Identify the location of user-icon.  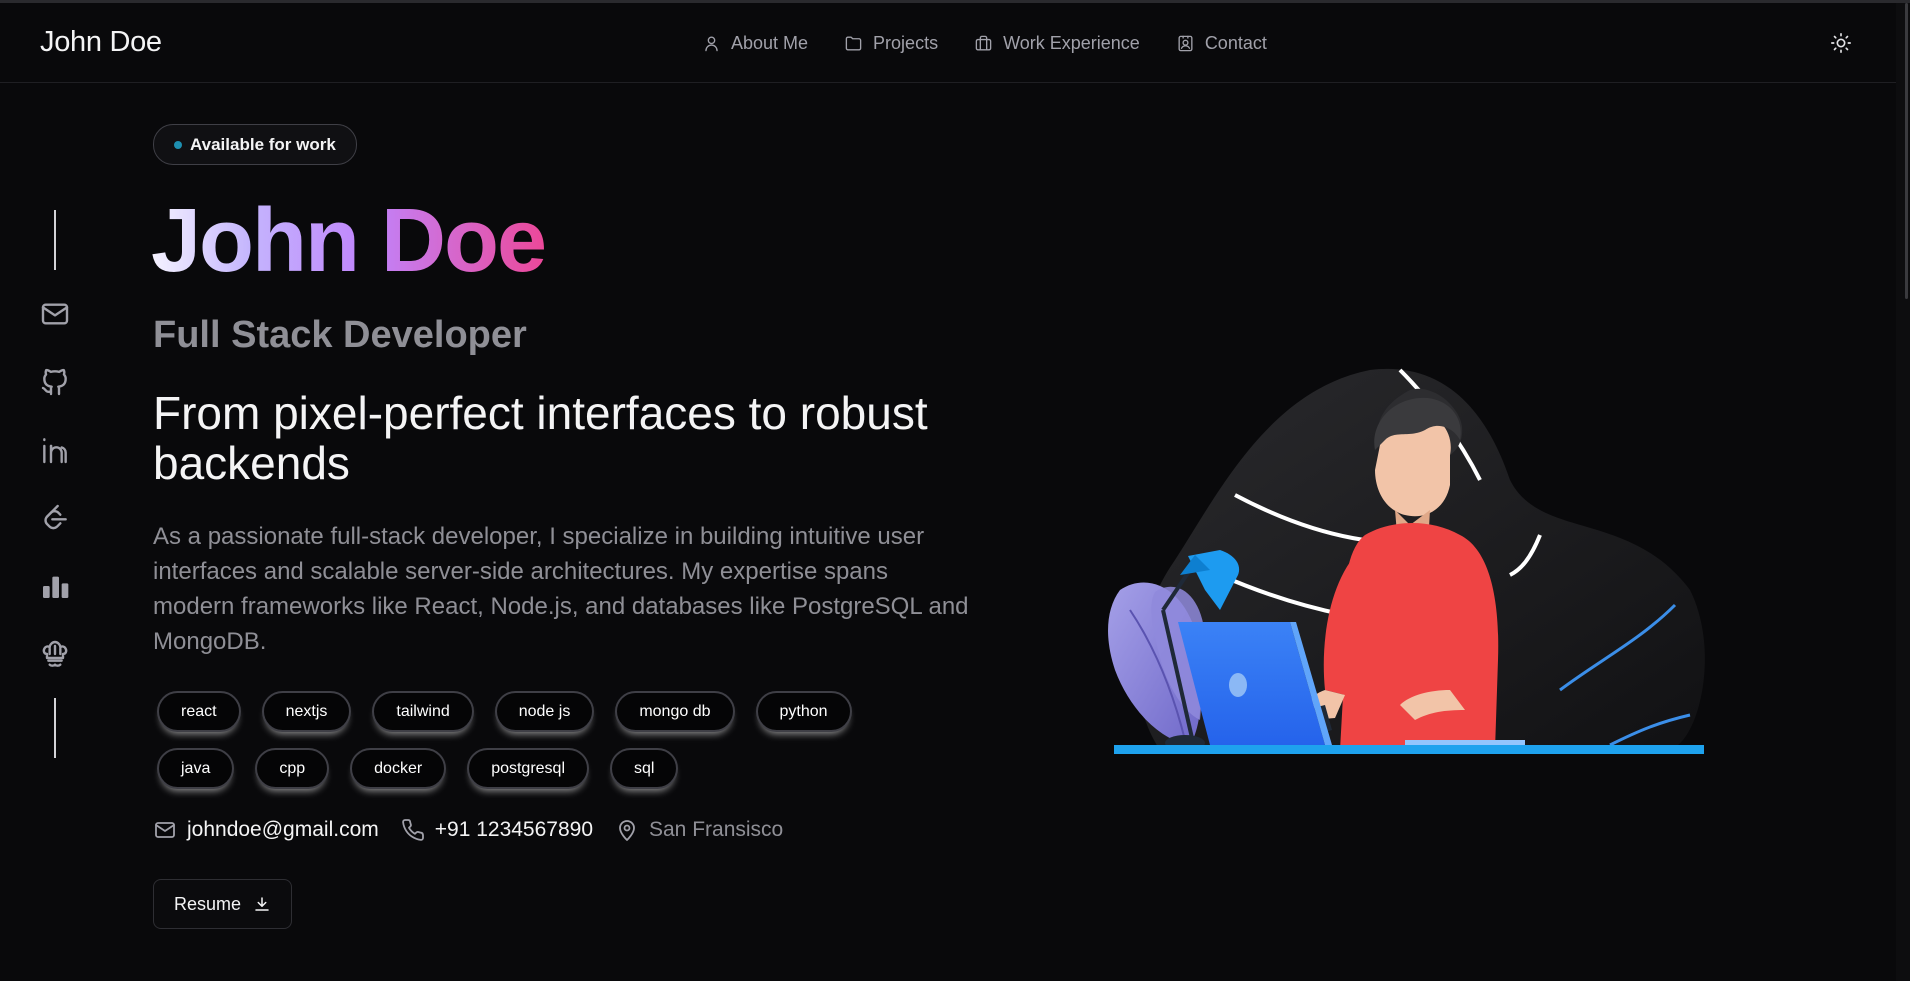
(711, 43).